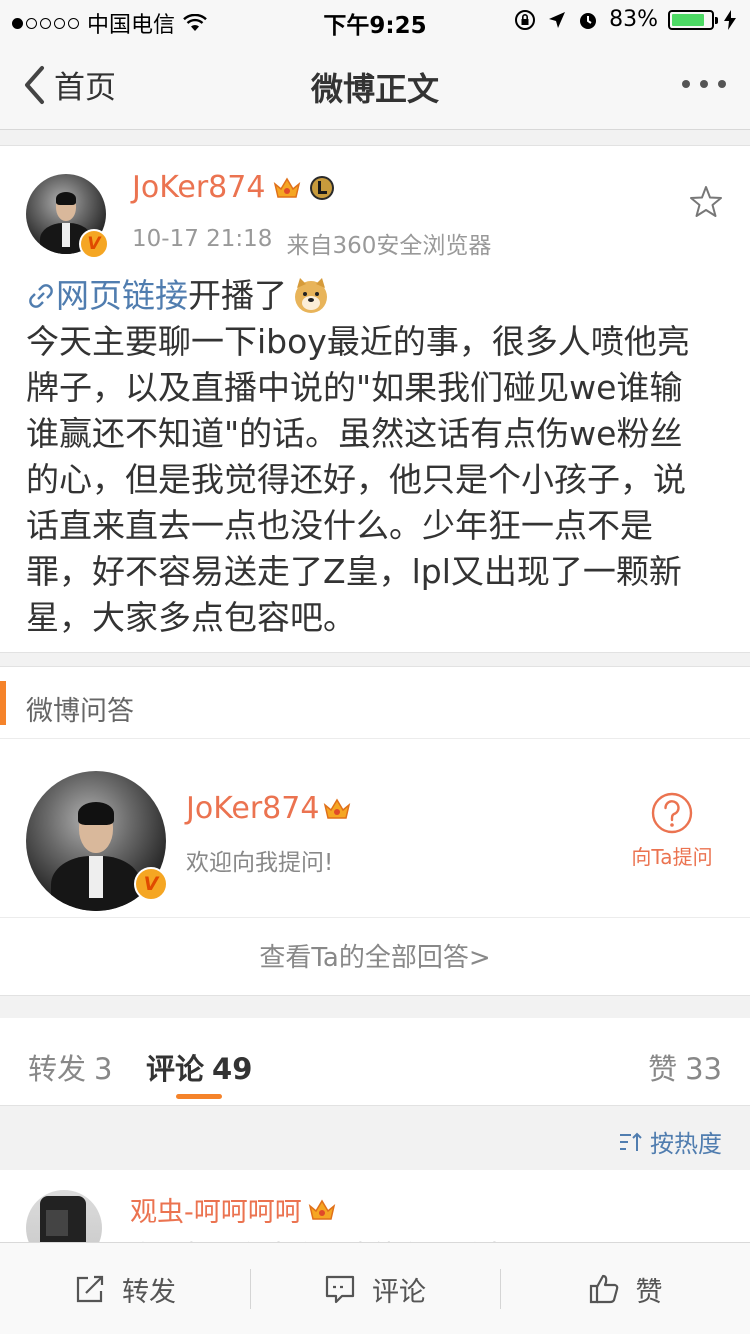  What do you see at coordinates (90, 1289) in the screenshot?
I see `repost-icon` at bounding box center [90, 1289].